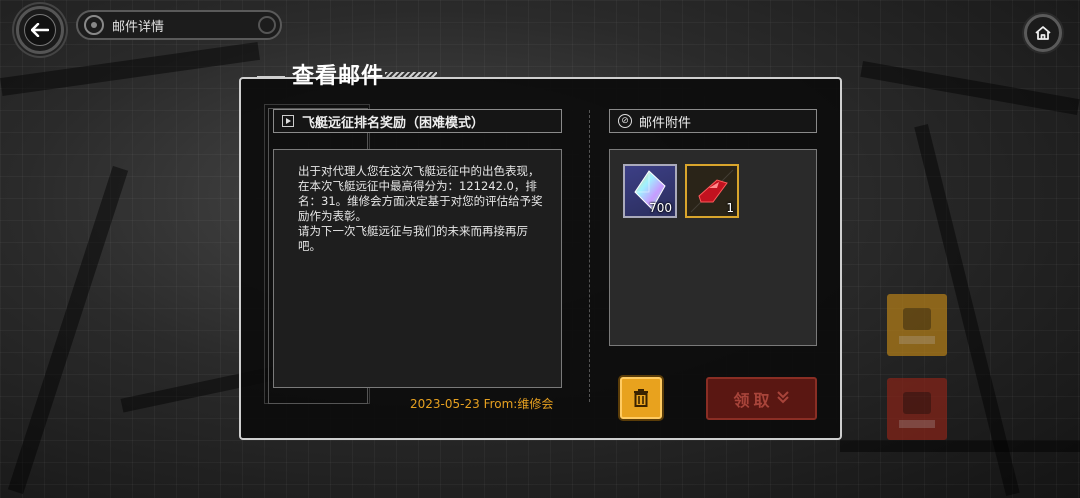 This screenshot has height=498, width=1080. I want to click on delete-button, so click(641, 398).